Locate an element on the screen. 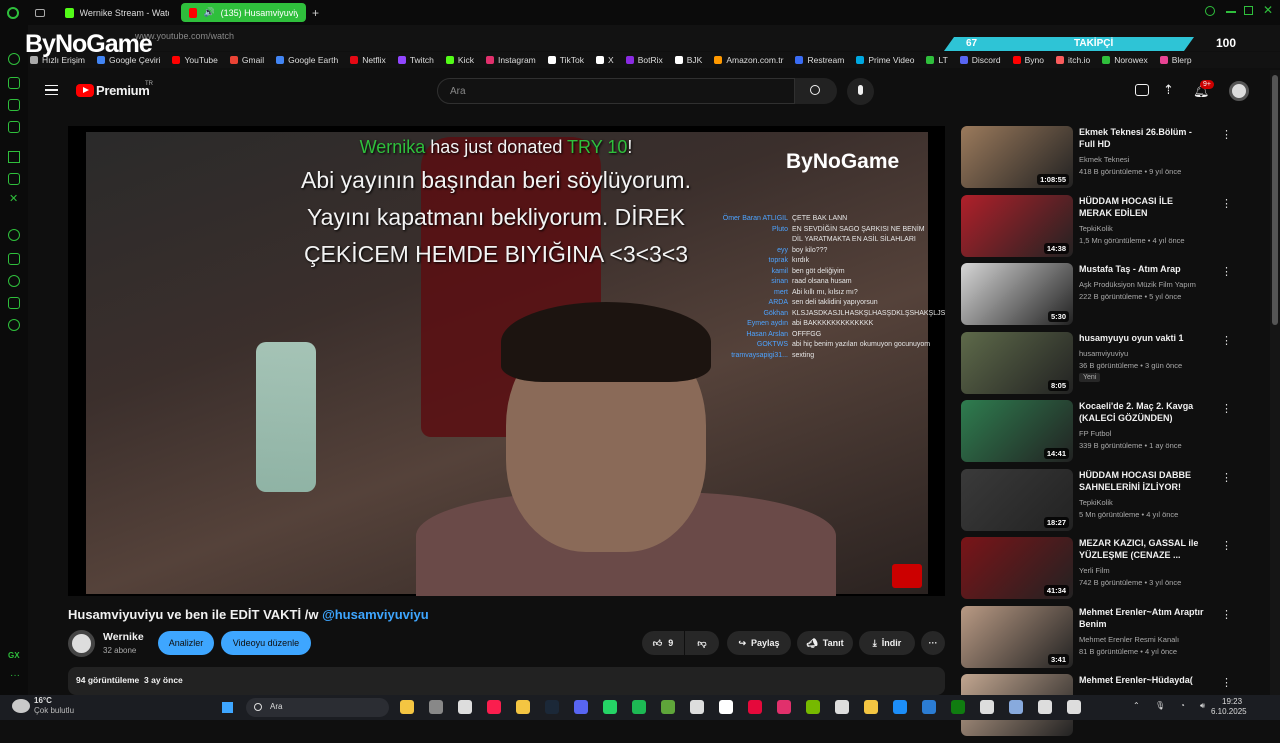 The width and height of the screenshot is (1280, 743). sidebar-instagram-icon is located at coordinates (14, 105).